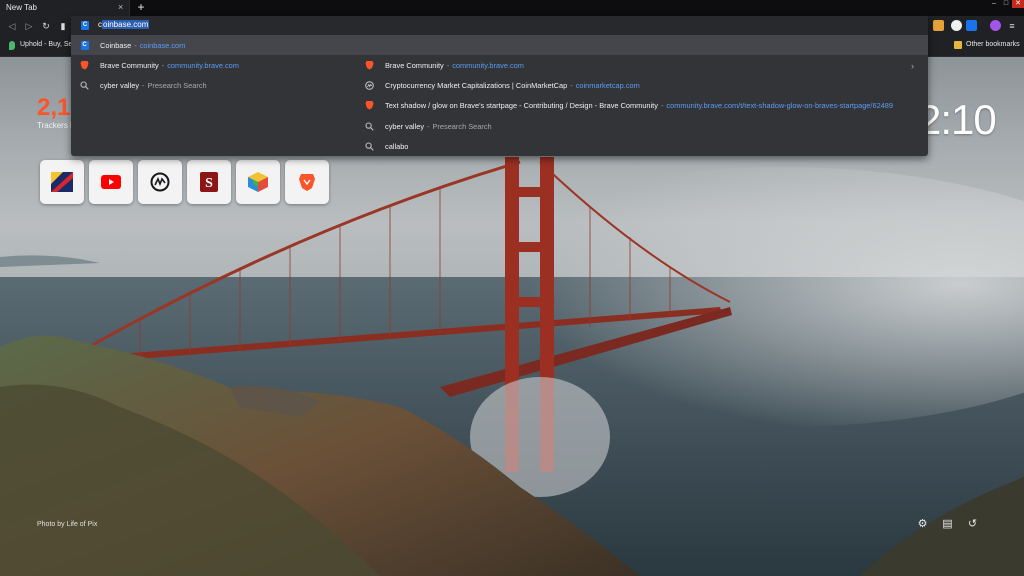 The width and height of the screenshot is (1024, 576). I want to click on autocomplete-selection: oinbase.com, so click(126, 24).